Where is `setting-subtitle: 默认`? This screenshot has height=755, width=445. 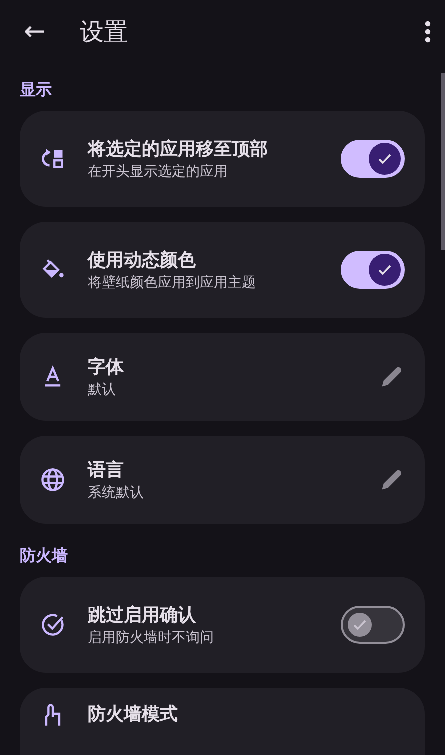 setting-subtitle: 默认 is located at coordinates (102, 390).